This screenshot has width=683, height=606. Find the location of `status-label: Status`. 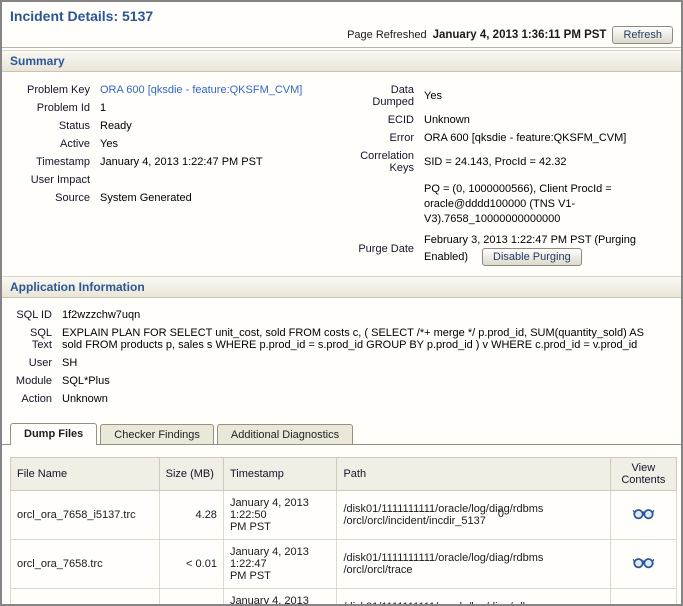

status-label: Status is located at coordinates (74, 126).